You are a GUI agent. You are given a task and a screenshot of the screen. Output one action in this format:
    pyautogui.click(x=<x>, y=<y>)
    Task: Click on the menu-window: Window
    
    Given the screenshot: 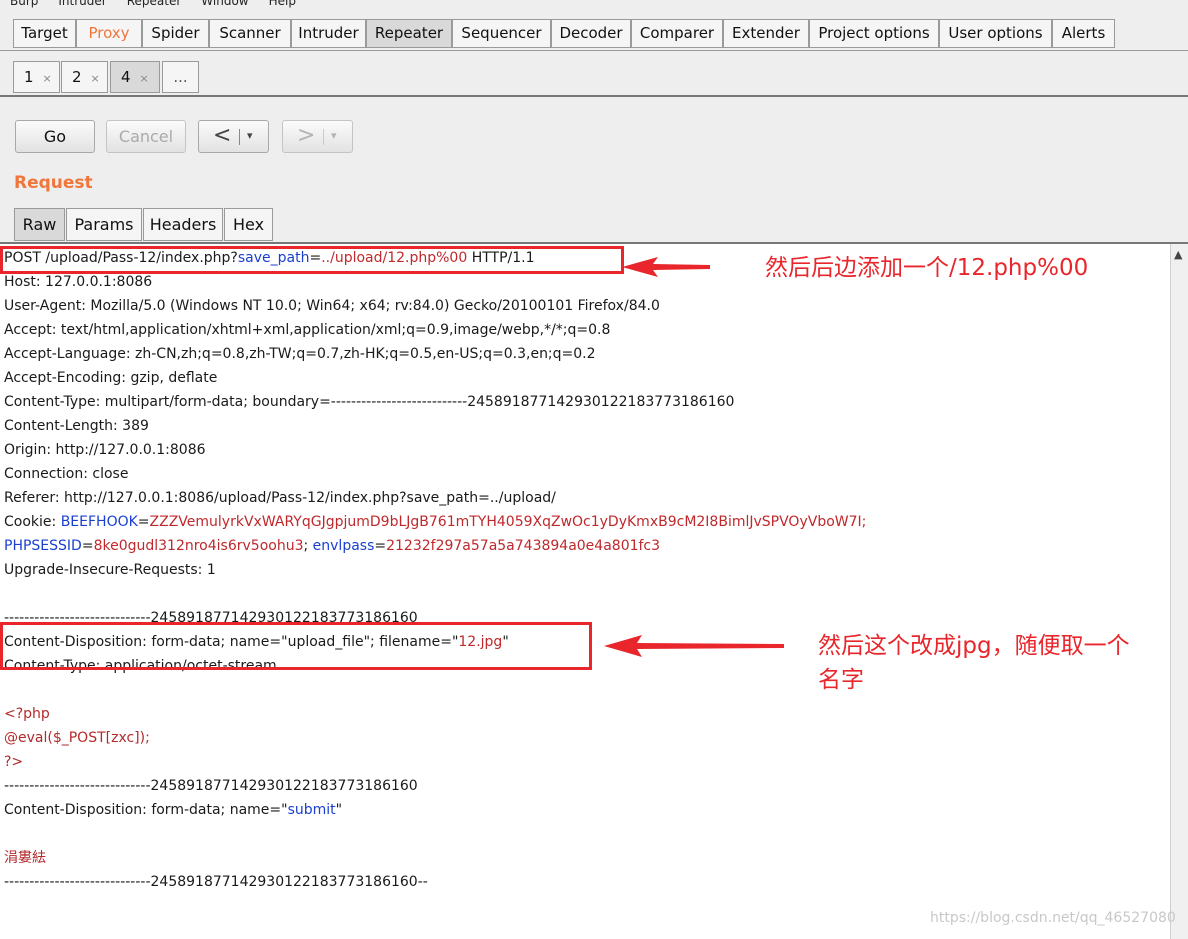 What is the action you would take?
    pyautogui.click(x=224, y=4)
    